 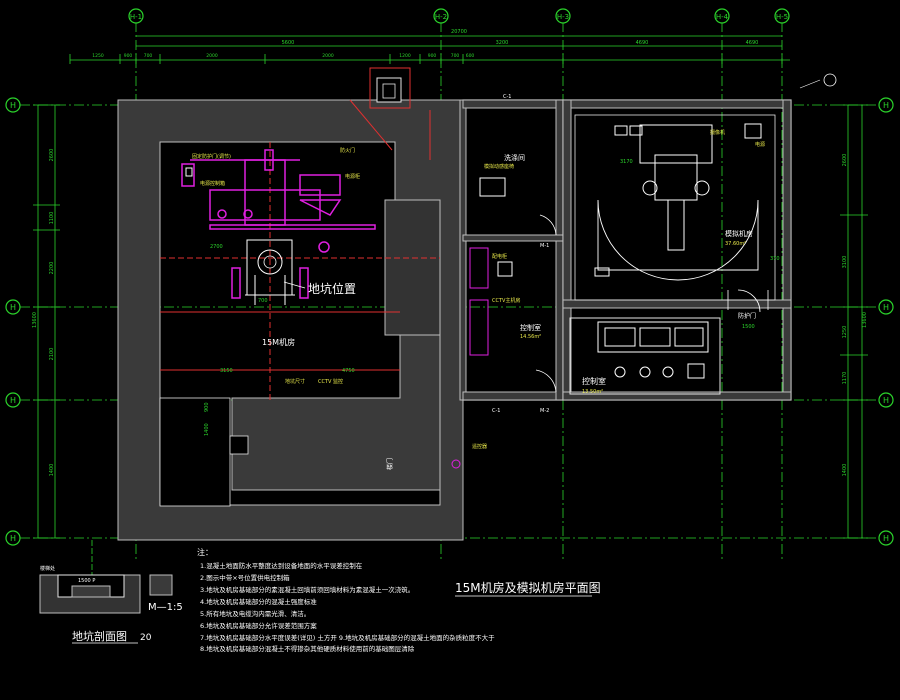 I want to click on annotation-remote: 遥控器, so click(x=479, y=446).